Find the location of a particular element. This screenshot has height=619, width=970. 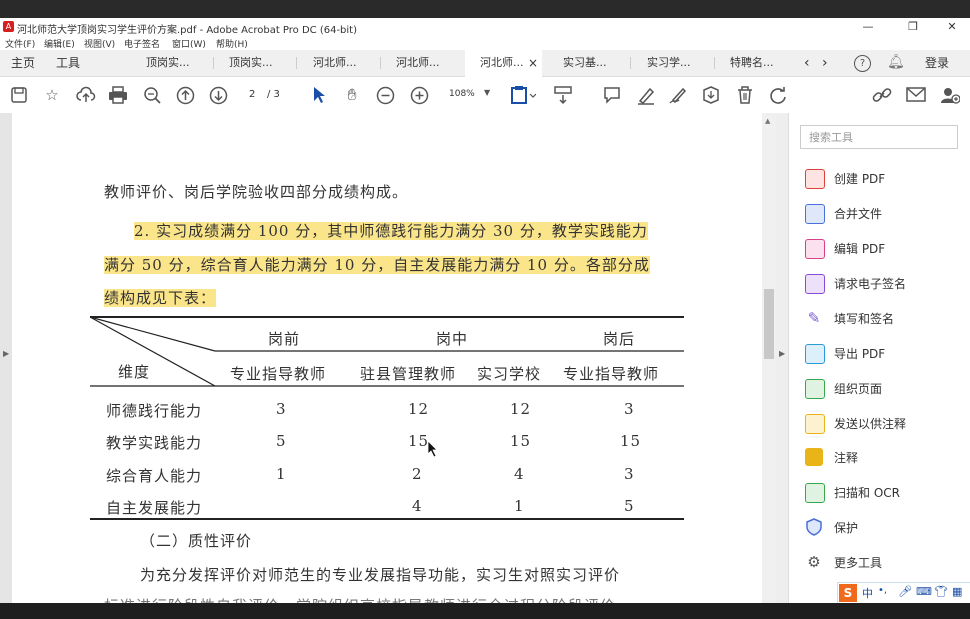

tool-comment: 注释 is located at coordinates (885, 458).